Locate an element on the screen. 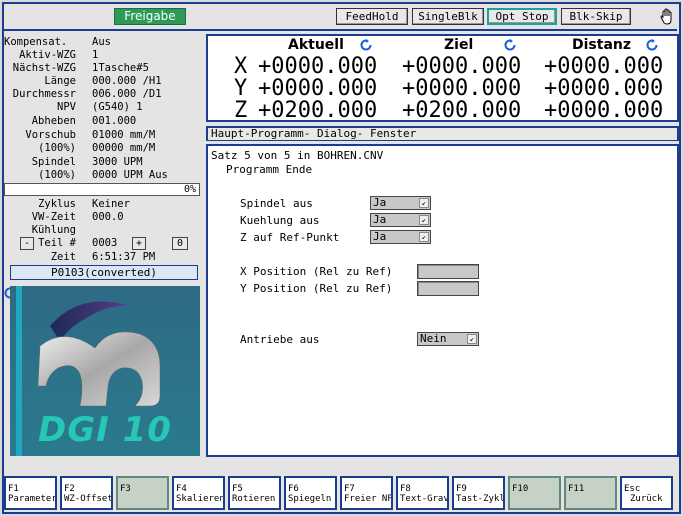 This screenshot has height=516, width=683. time-value: 6:51:37 PM is located at coordinates (124, 257).